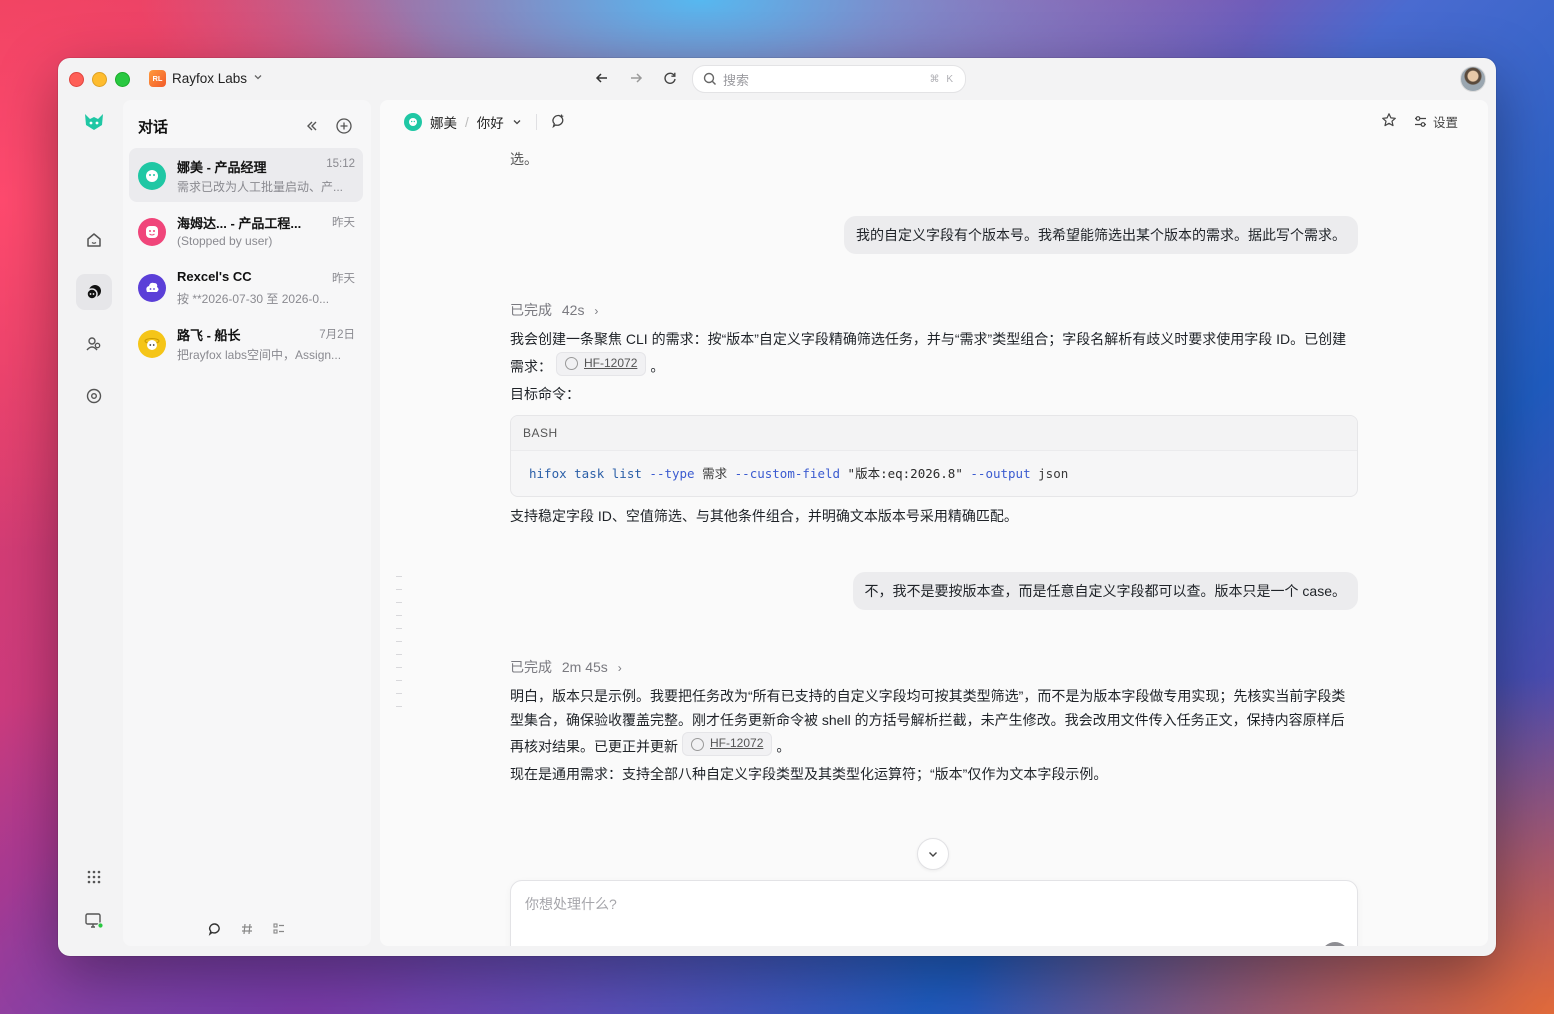 This screenshot has height=1014, width=1554. I want to click on new-conversation-icon, so click(344, 126).